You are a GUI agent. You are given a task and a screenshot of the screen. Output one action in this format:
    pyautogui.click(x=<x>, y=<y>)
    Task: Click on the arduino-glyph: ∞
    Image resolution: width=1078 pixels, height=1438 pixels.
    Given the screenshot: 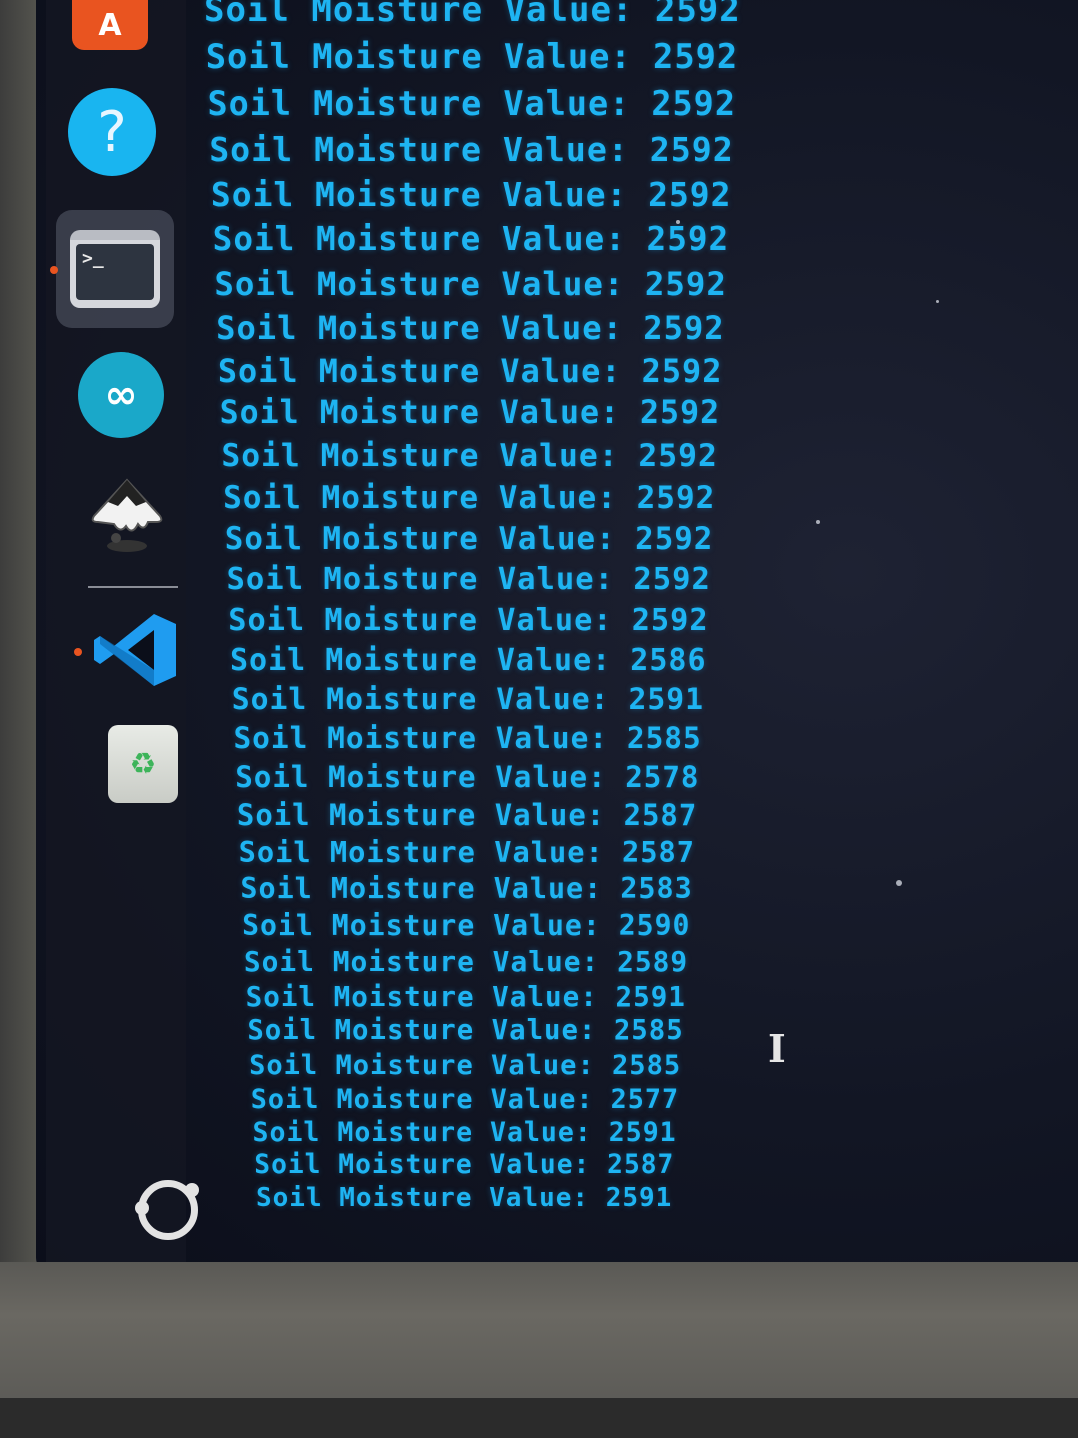 What is the action you would take?
    pyautogui.click(x=121, y=395)
    